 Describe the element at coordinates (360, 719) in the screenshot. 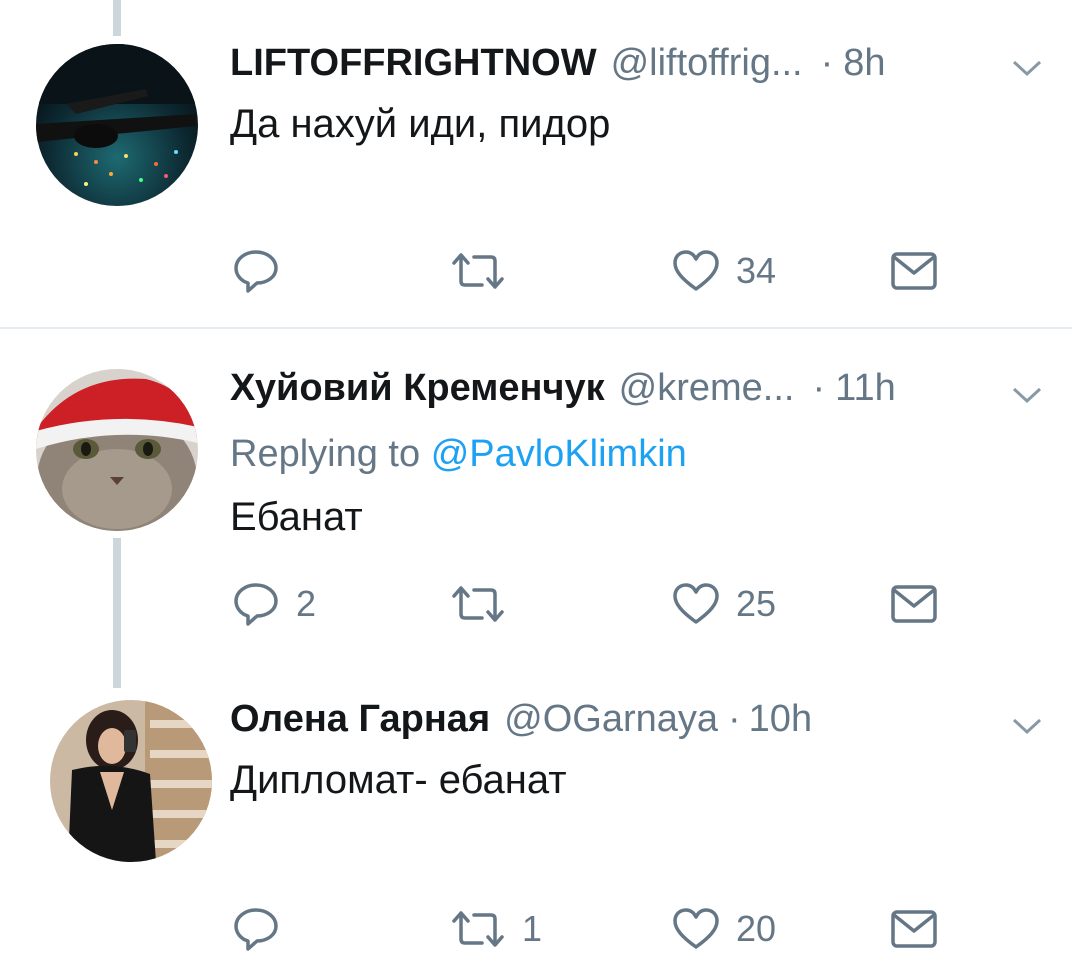

I see `display-name: Олена Гарная` at that location.